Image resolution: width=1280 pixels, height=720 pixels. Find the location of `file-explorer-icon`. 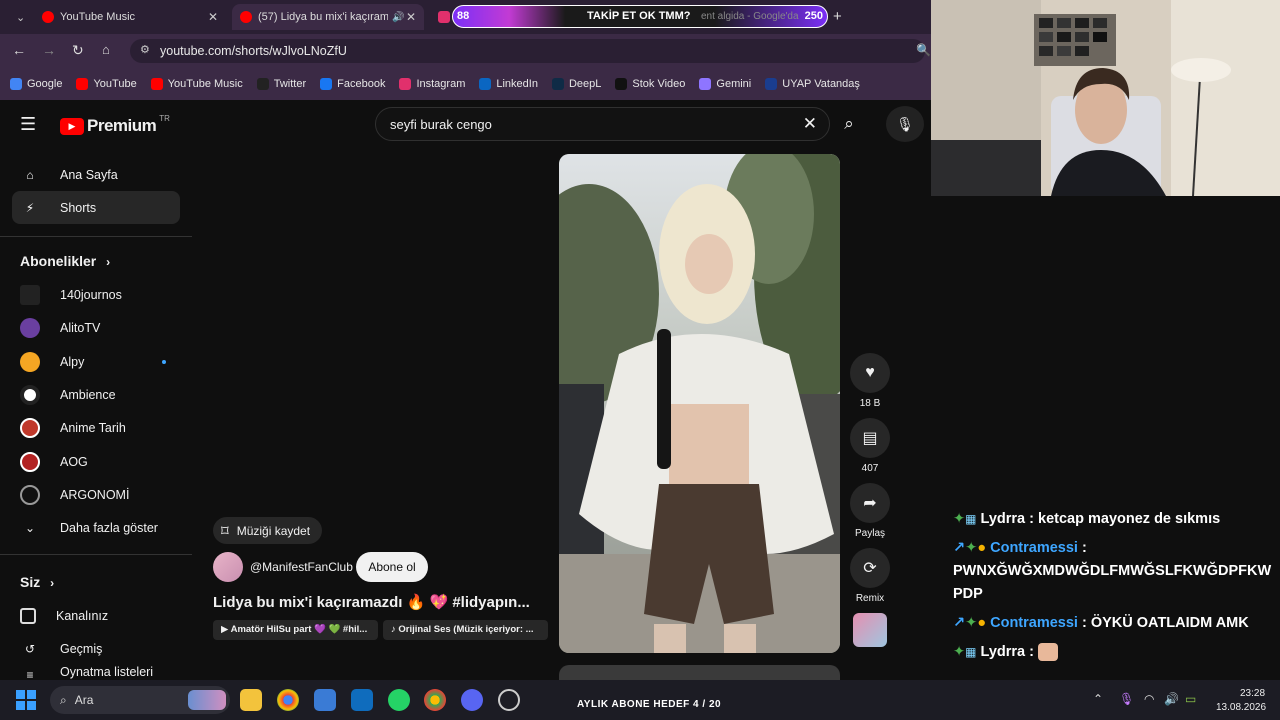

file-explorer-icon is located at coordinates (251, 700).